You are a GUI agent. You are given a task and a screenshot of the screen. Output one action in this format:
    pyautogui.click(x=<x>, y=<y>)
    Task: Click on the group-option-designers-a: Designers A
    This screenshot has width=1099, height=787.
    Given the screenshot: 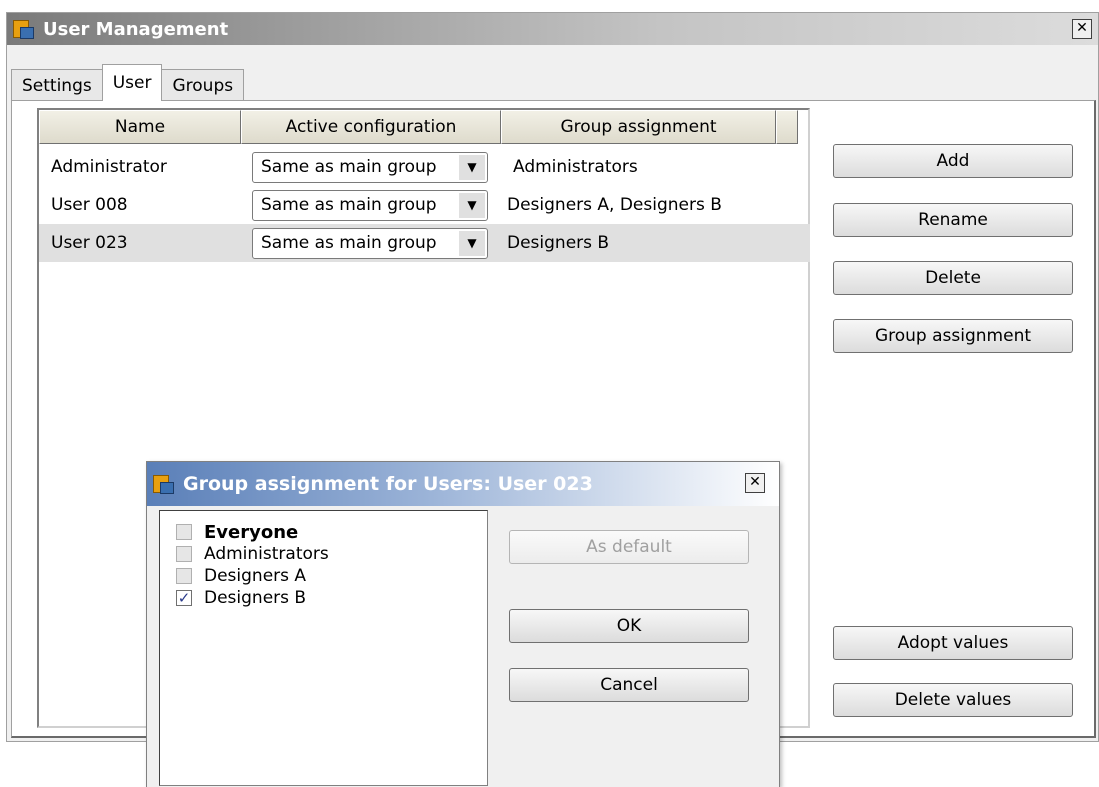 What is the action you would take?
    pyautogui.click(x=241, y=576)
    